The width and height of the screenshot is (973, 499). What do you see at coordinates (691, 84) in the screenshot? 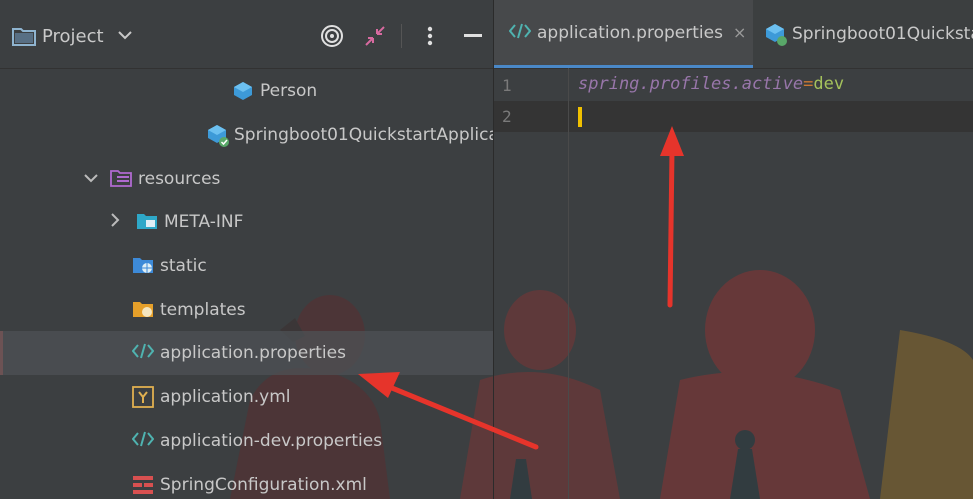
I see `property-key: spring.profiles.active` at bounding box center [691, 84].